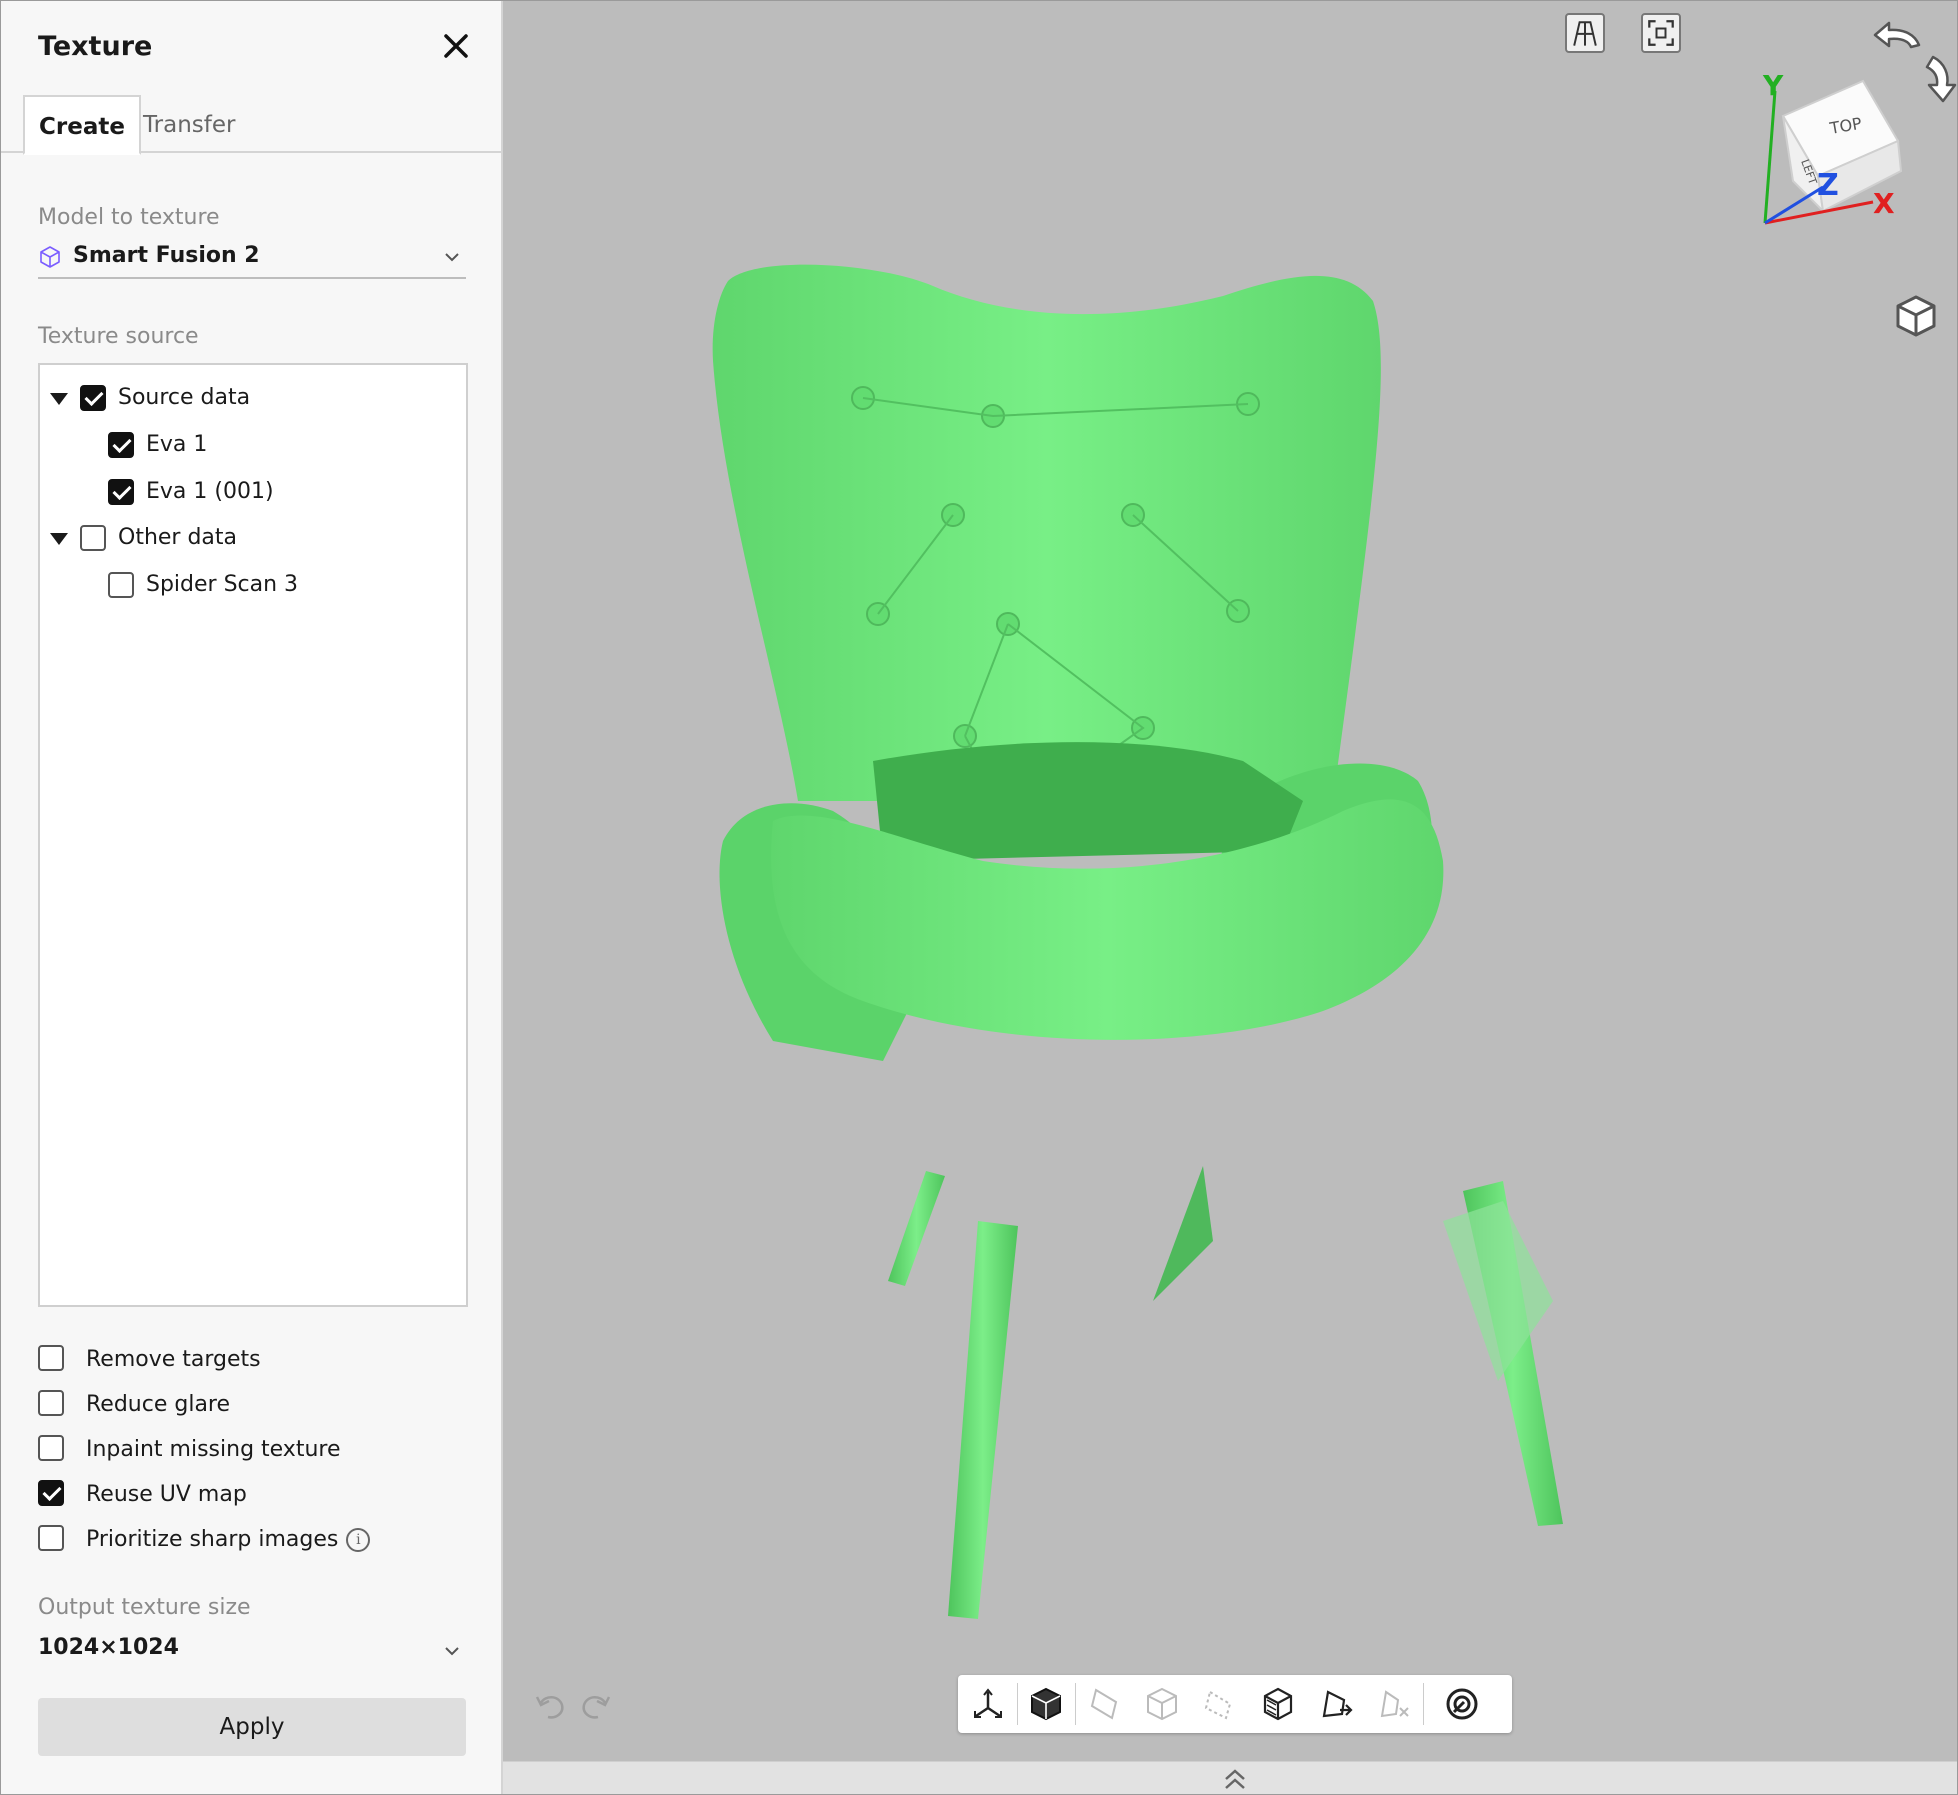  I want to click on tree-item-source-data: Source data, so click(250, 399).